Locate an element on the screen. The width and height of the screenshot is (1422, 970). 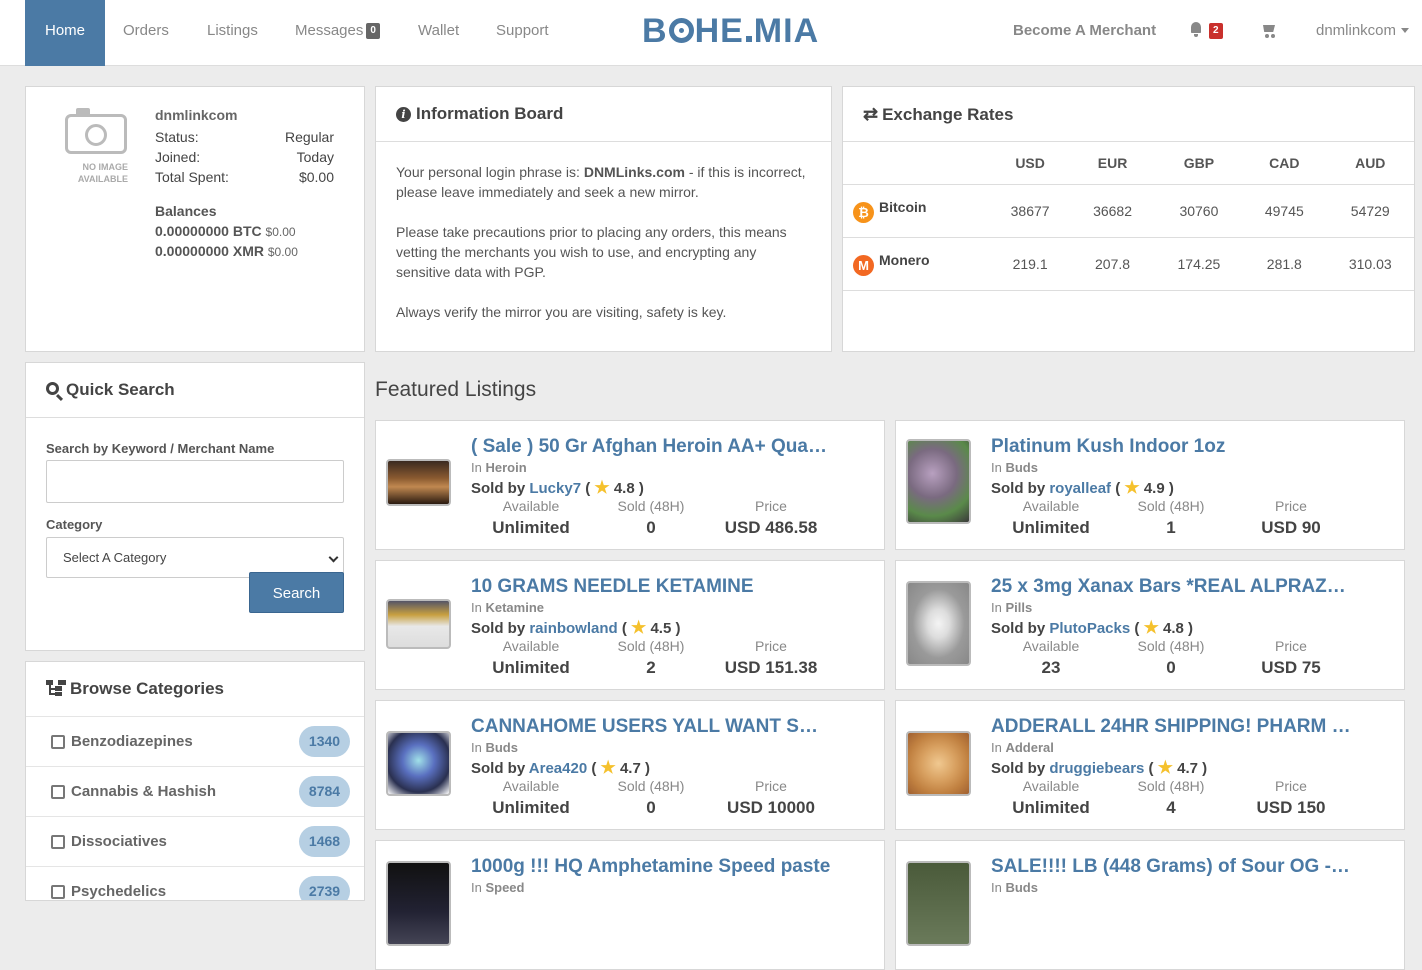
listing-title-link: ( Sale ) 50 Gr Afghan Heroin AA+ Quality is located at coordinates (651, 447).